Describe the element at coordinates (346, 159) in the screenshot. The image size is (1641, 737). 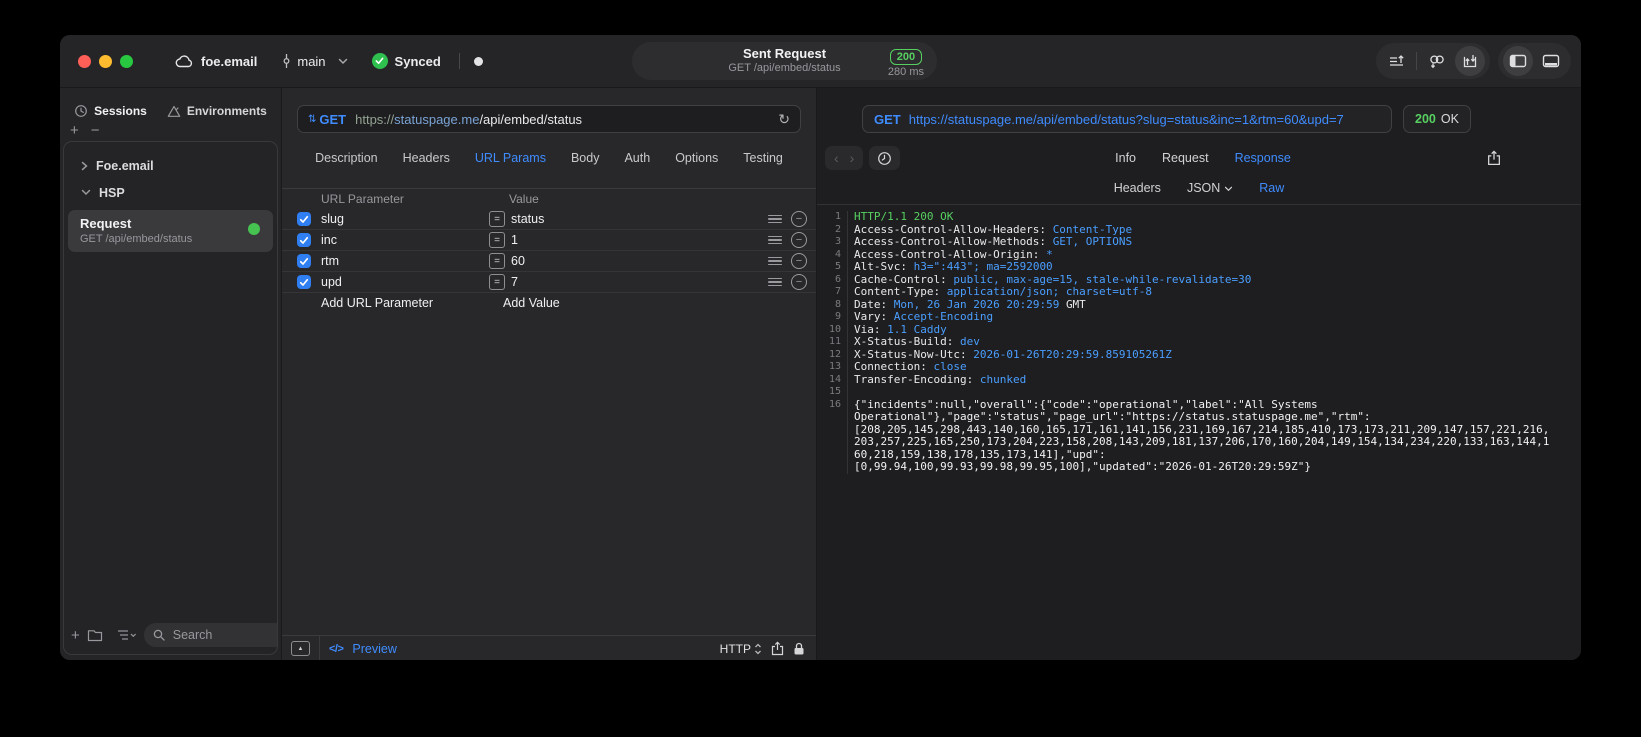
I see `request-tab-description: Description` at that location.